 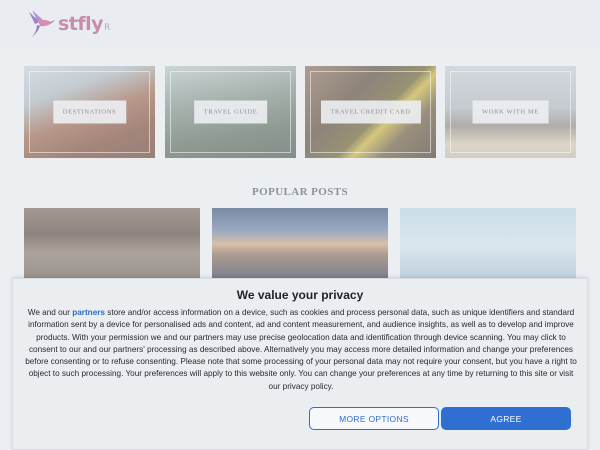 I want to click on more-options-button: MORE OPTIONS, so click(x=374, y=418).